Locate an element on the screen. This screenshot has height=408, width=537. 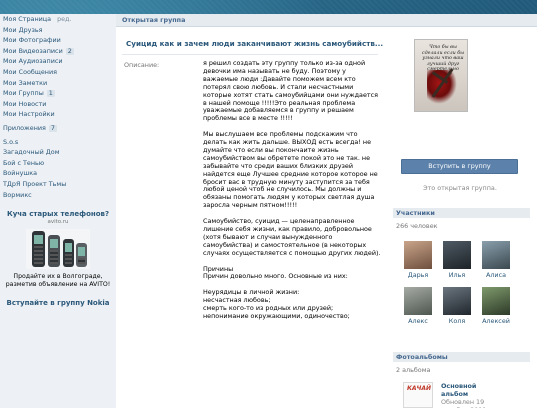
member-name: Алекс is located at coordinates (418, 321).